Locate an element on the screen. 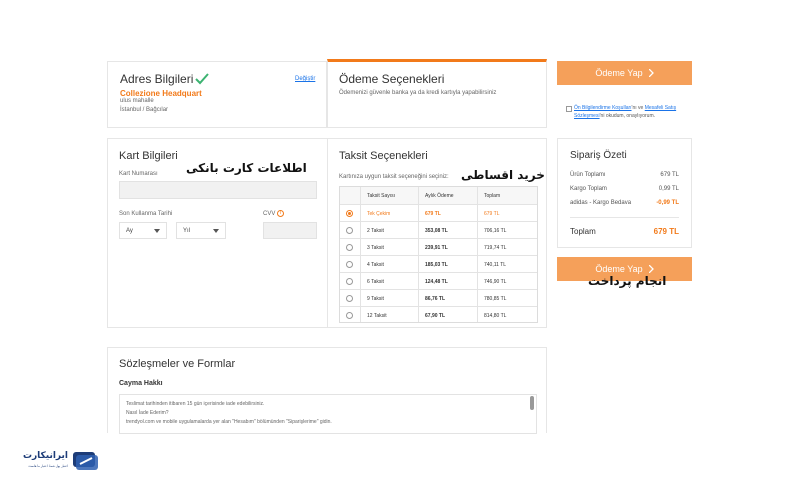  installment-total: 814,80 TL is located at coordinates (495, 315).